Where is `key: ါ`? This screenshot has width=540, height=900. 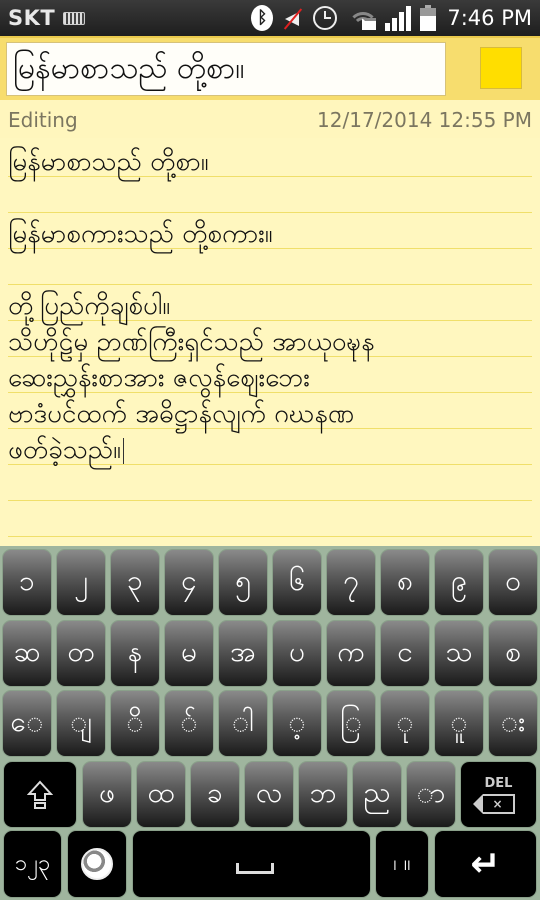
key: ါ is located at coordinates (243, 723).